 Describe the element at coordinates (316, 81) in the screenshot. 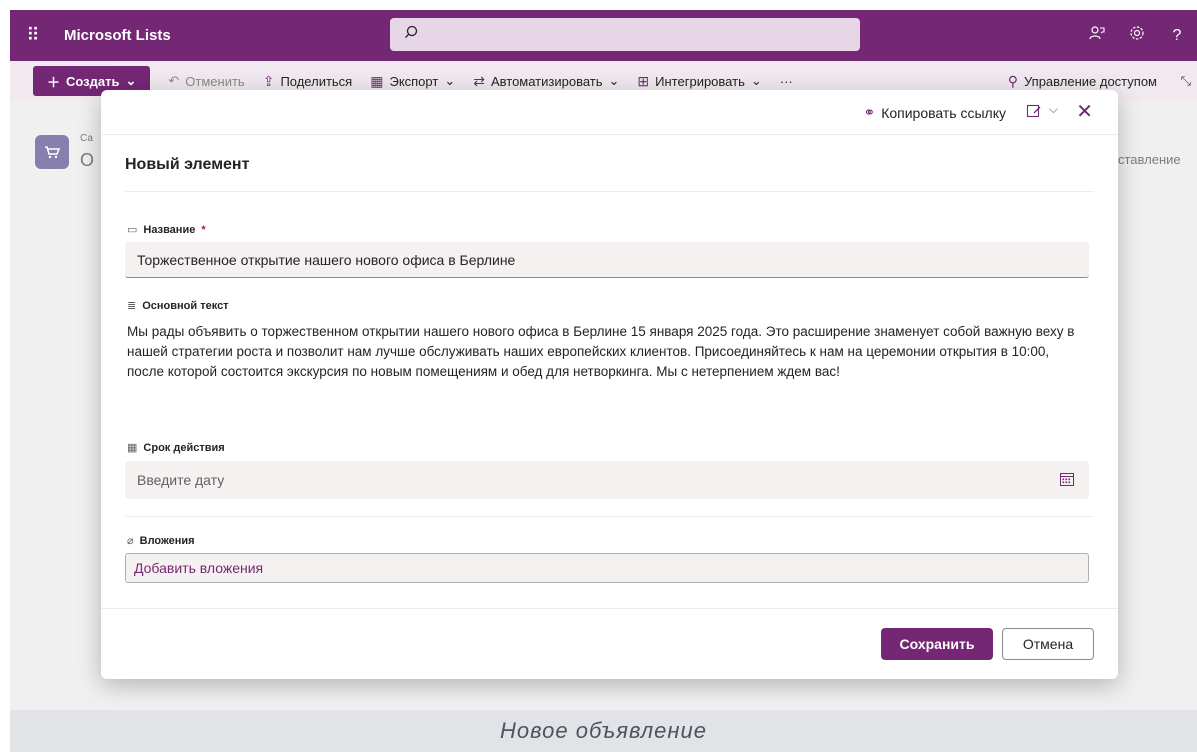

I see `share-label: Поделиться` at that location.